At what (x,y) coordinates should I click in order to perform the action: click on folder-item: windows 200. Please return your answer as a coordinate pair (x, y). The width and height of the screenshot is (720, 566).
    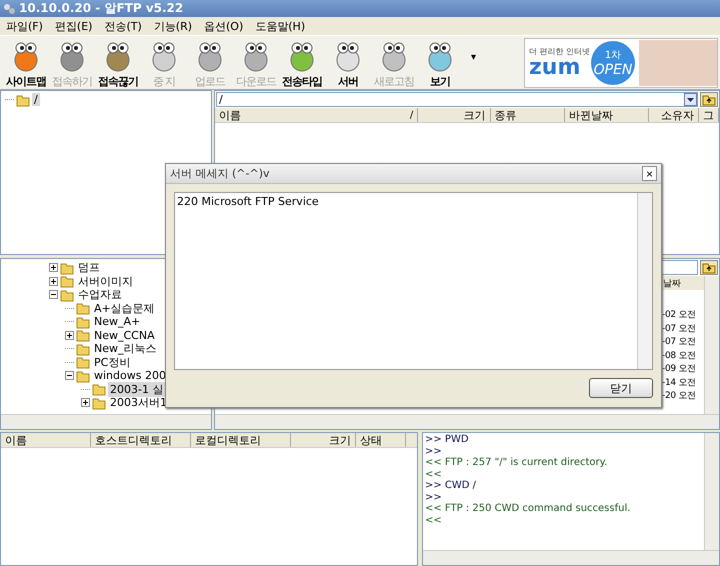
    Looking at the image, I should click on (130, 375).